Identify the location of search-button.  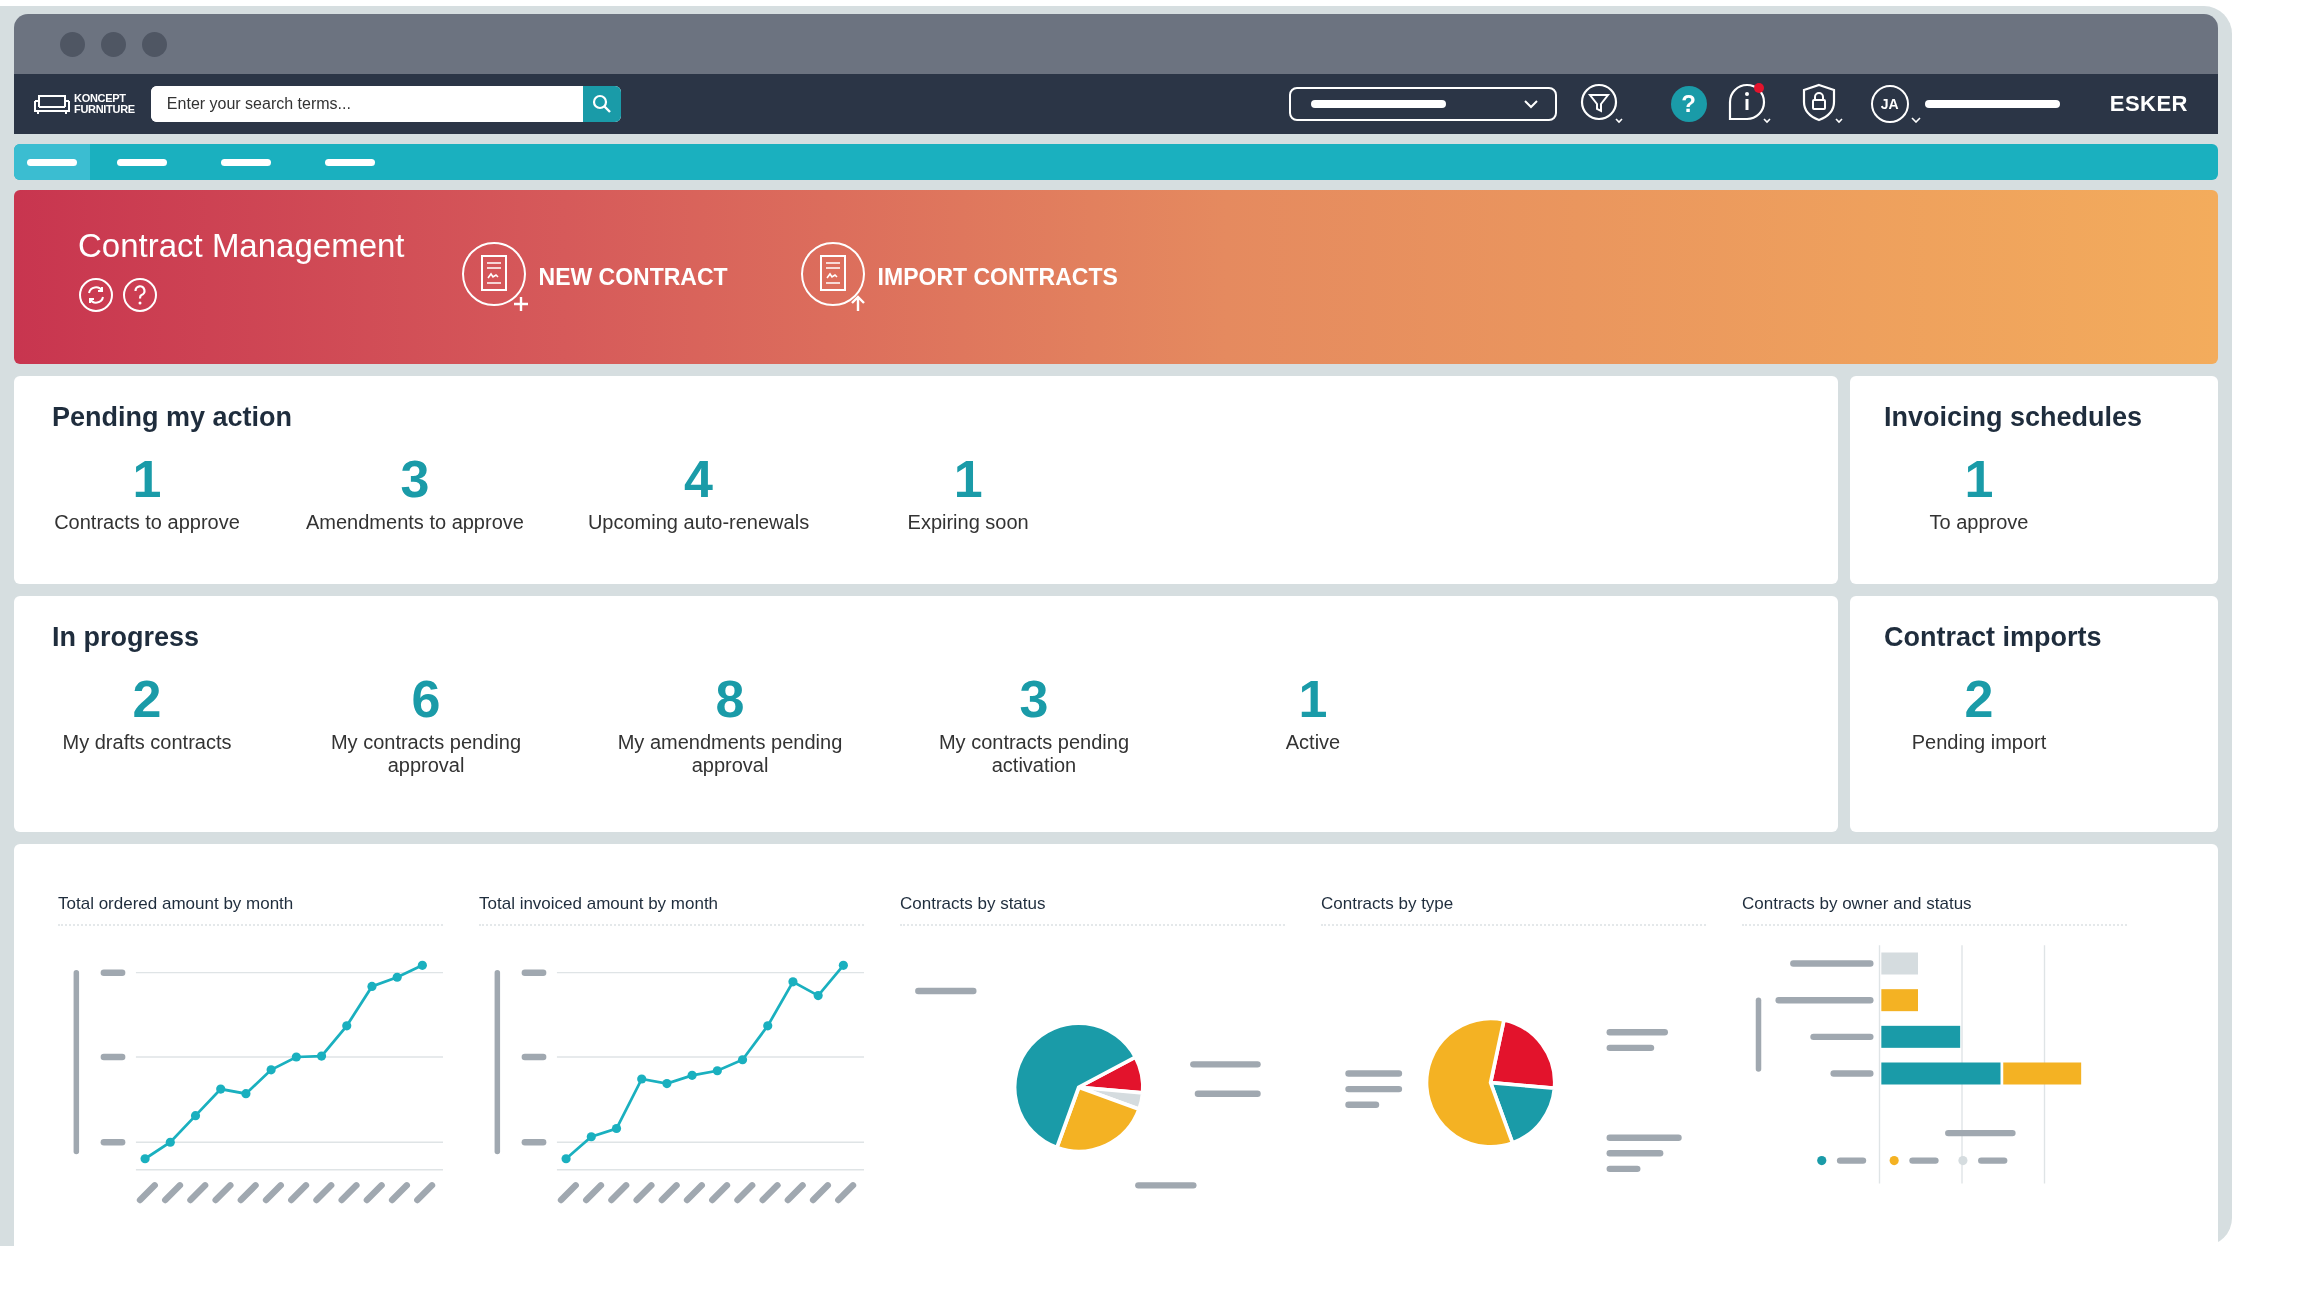
(601, 104).